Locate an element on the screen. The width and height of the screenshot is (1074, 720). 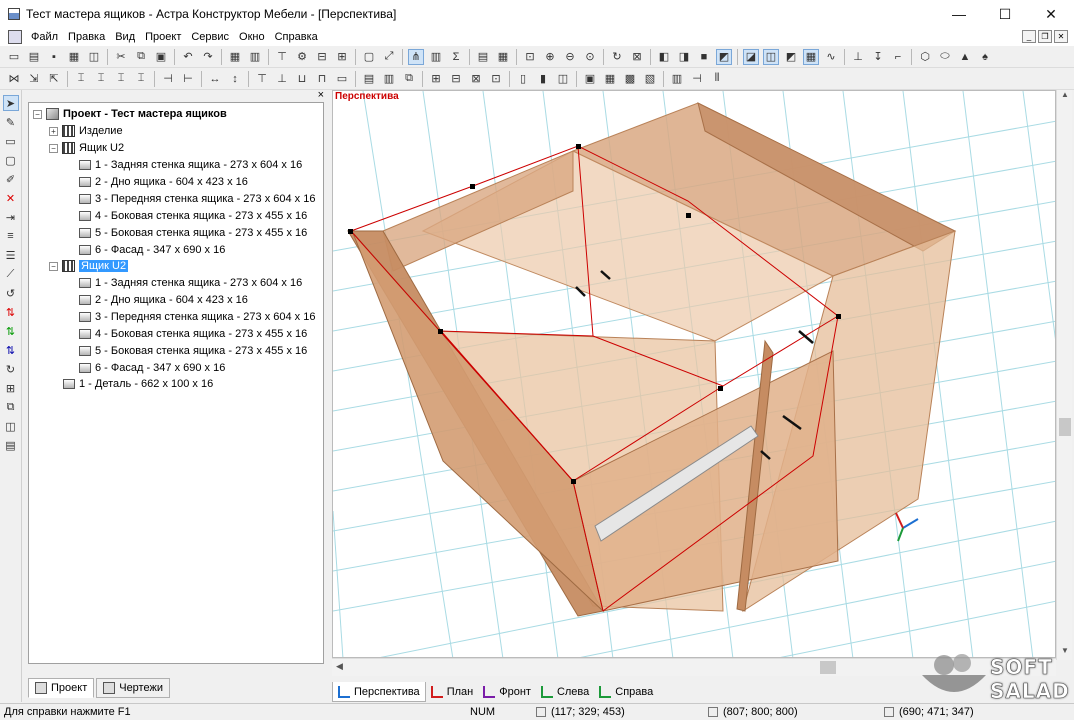
tree-node-box-2: − Ящик U2 is located at coordinates (89, 266).